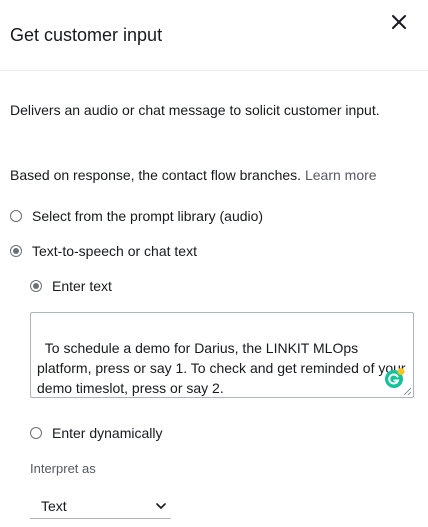 The width and height of the screenshot is (428, 527). Describe the element at coordinates (148, 216) in the screenshot. I see `radio-label: Select from the prompt library (audio)` at that location.